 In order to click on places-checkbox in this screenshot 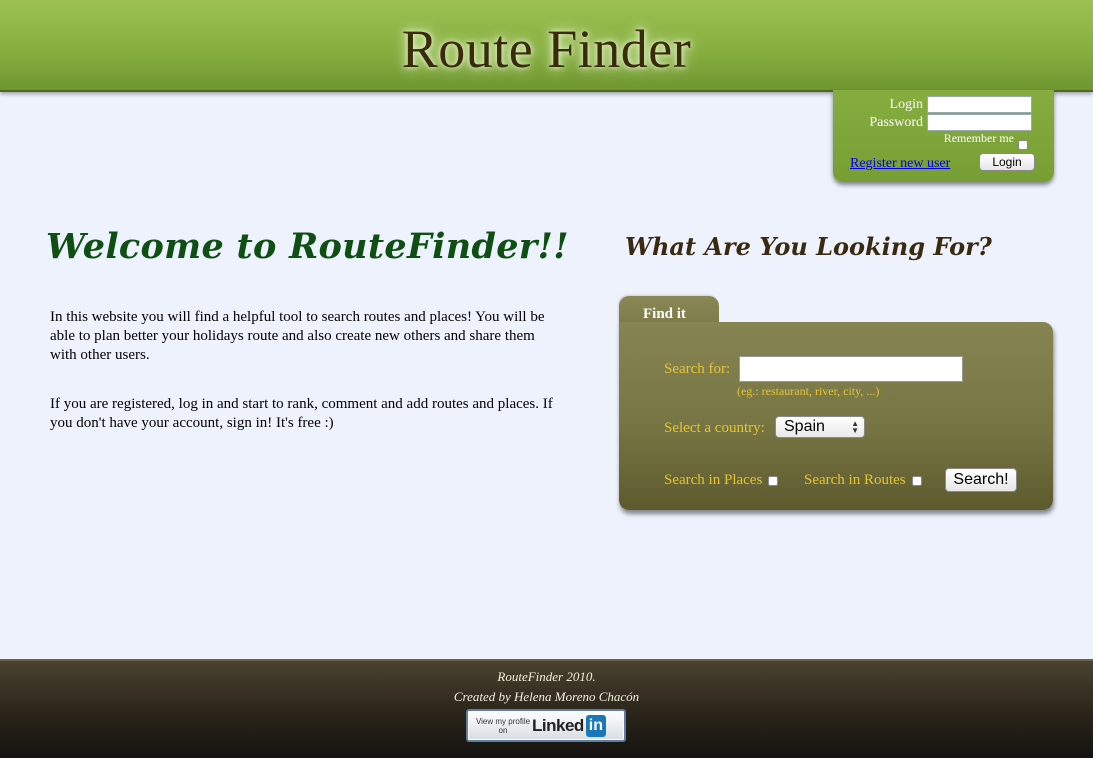, I will do `click(773, 480)`.